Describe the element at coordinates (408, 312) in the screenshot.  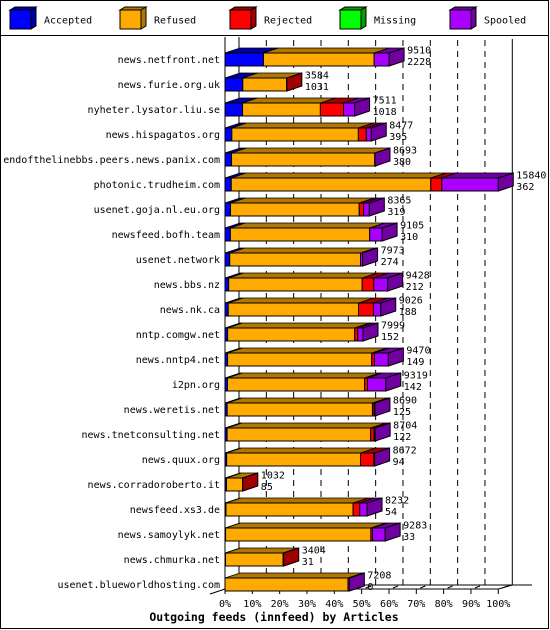
I see `accepted-value-label: 188` at that location.